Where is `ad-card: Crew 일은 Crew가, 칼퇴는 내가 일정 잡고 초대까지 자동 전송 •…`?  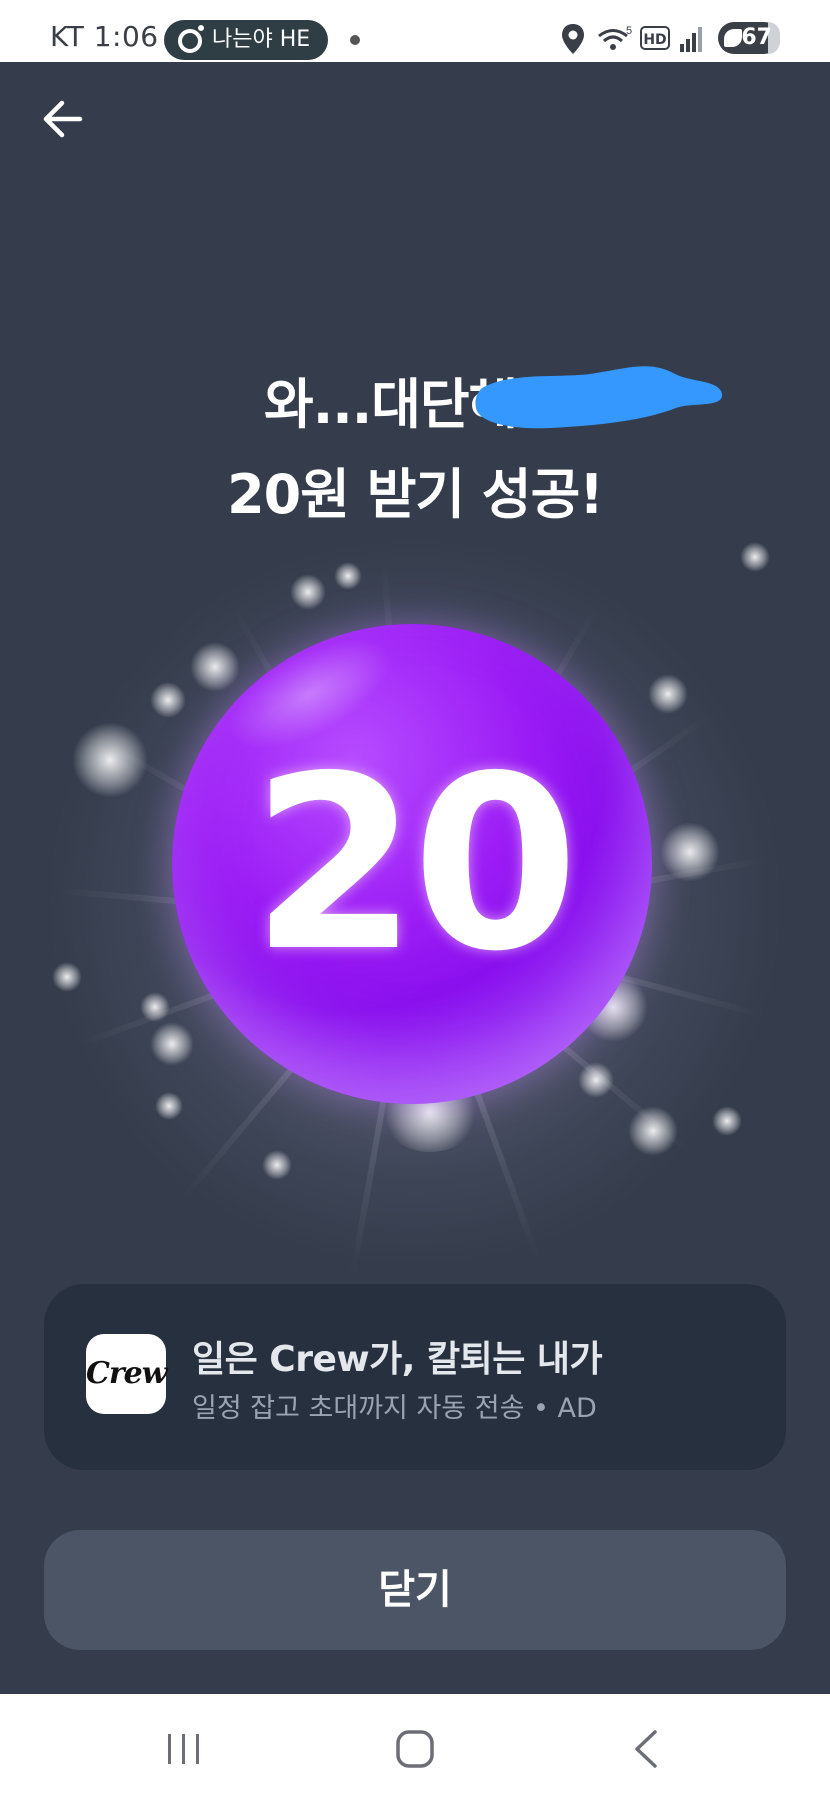 ad-card: Crew 일은 Crew가, 칼퇴는 내가 일정 잡고 초대까지 자동 전송 •… is located at coordinates (415, 1377).